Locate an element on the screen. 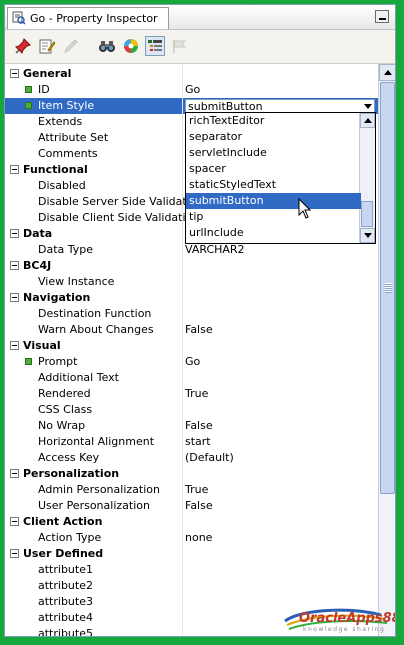 The width and height of the screenshot is (404, 645). property-row: User Personalization False is located at coordinates (191, 506).